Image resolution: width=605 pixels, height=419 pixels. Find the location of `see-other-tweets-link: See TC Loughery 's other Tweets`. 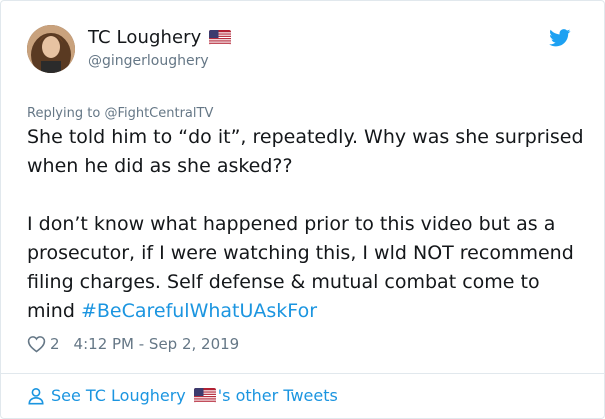

see-other-tweets-link: See TC Loughery 's other Tweets is located at coordinates (182, 395).